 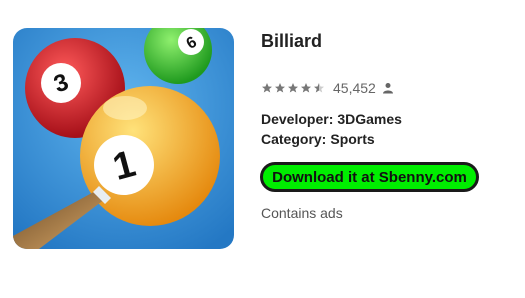 I want to click on category-name: Sports, so click(x=352, y=139).